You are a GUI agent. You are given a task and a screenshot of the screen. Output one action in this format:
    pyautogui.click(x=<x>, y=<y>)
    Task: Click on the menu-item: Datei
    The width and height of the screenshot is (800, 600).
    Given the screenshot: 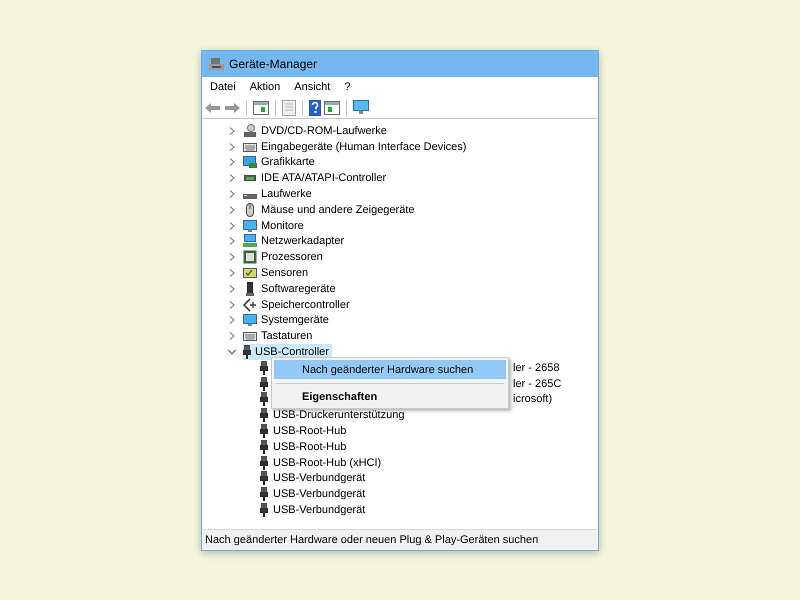 What is the action you would take?
    pyautogui.click(x=223, y=87)
    